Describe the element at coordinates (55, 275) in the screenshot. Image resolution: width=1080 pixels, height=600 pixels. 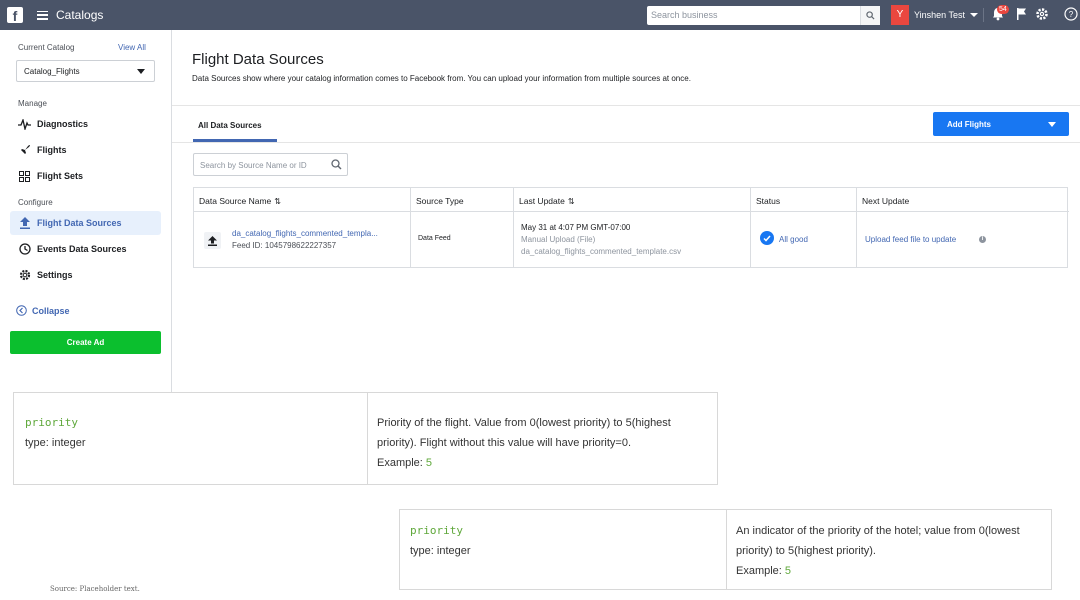
I see `sidebar-item-label: Settings` at that location.